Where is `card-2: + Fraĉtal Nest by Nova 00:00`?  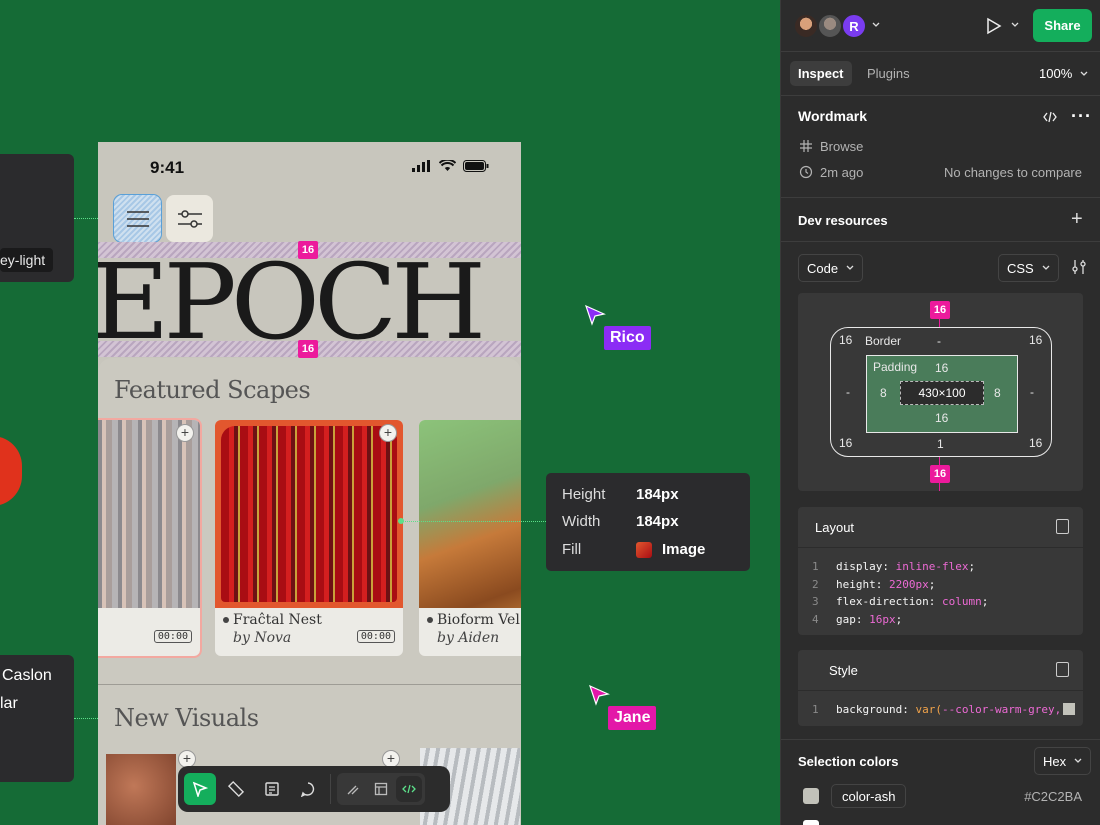
card-2: + Fraĉtal Nest by Nova 00:00 is located at coordinates (309, 538).